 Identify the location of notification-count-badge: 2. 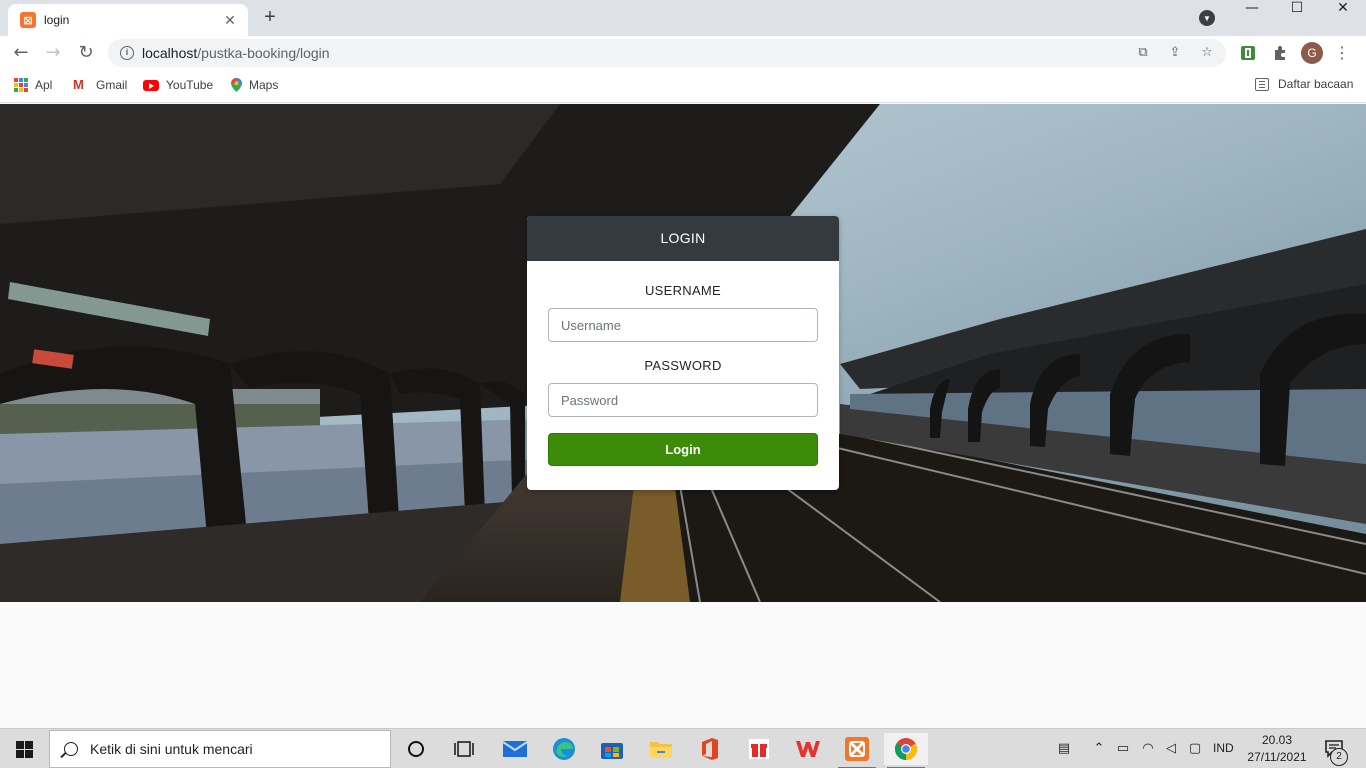
(1339, 757).